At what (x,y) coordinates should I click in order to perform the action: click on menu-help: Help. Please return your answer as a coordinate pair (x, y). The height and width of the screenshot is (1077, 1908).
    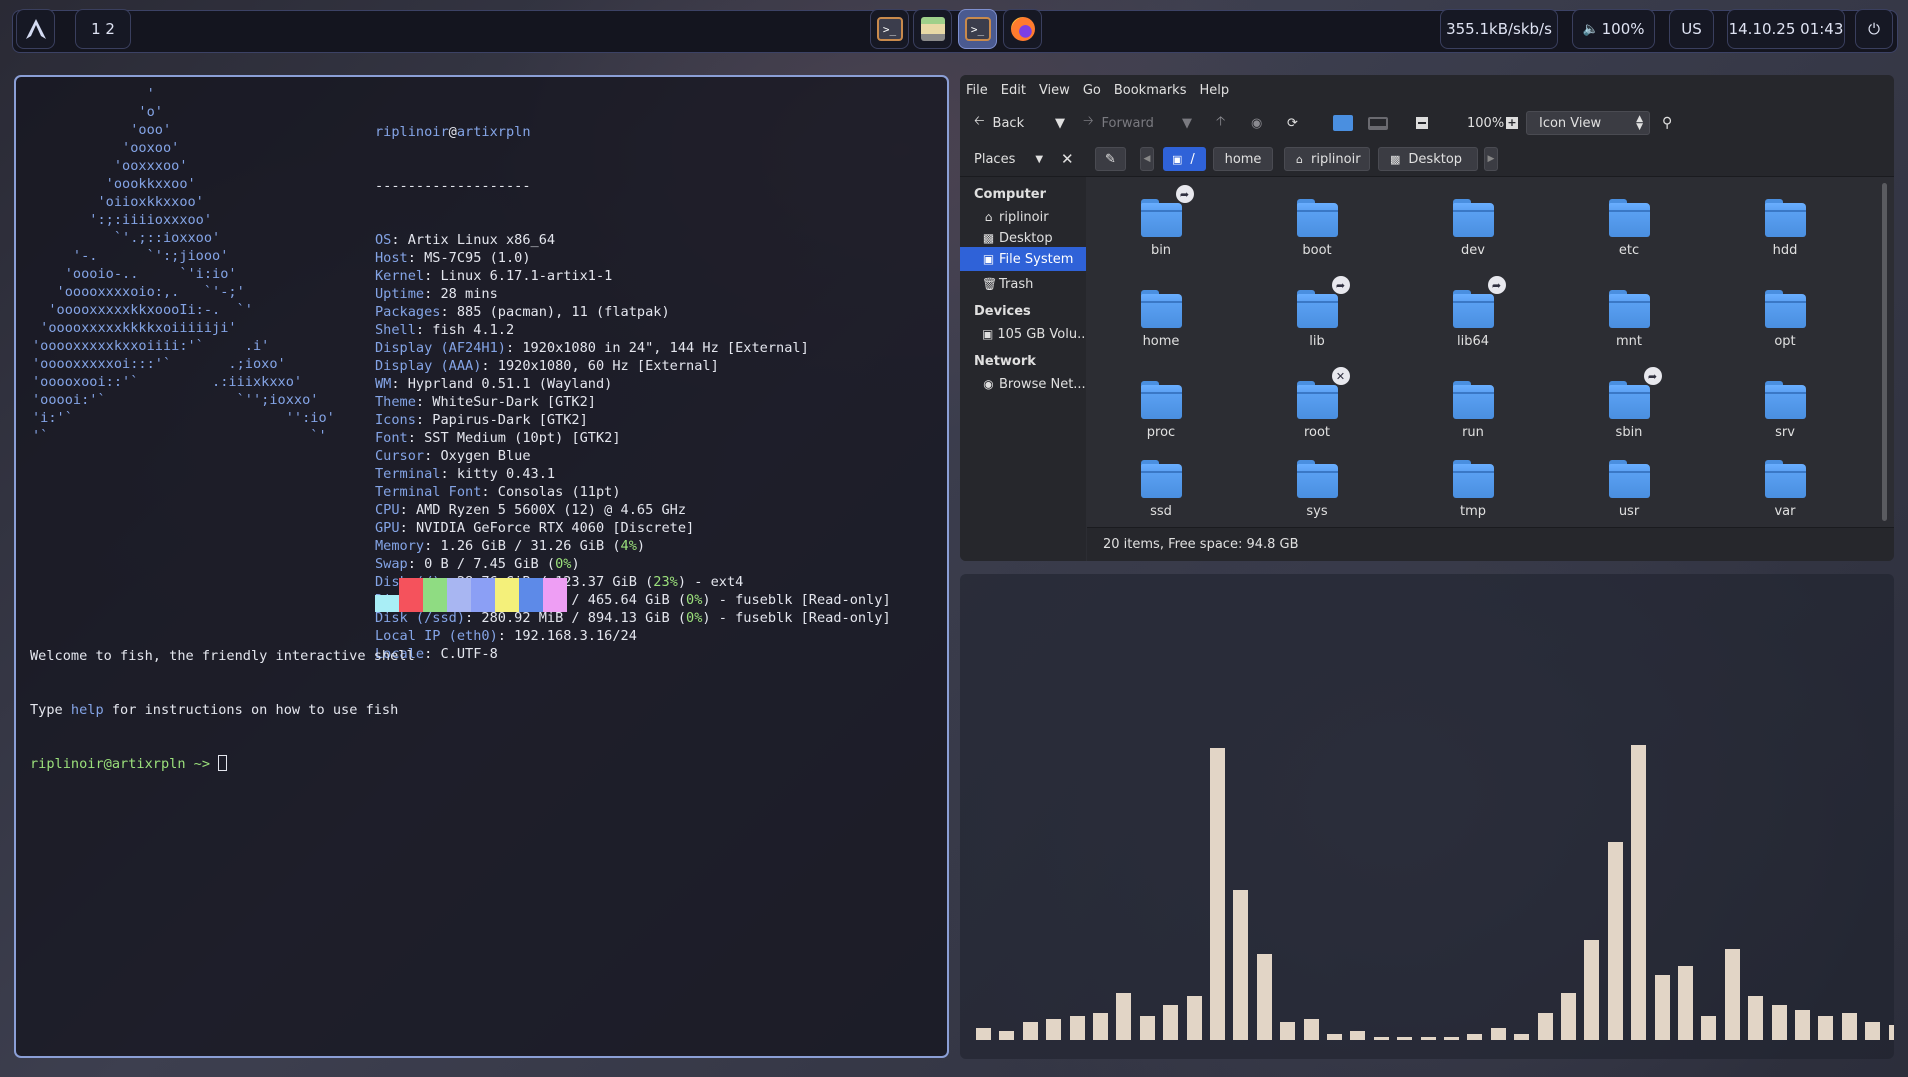
    Looking at the image, I should click on (1214, 90).